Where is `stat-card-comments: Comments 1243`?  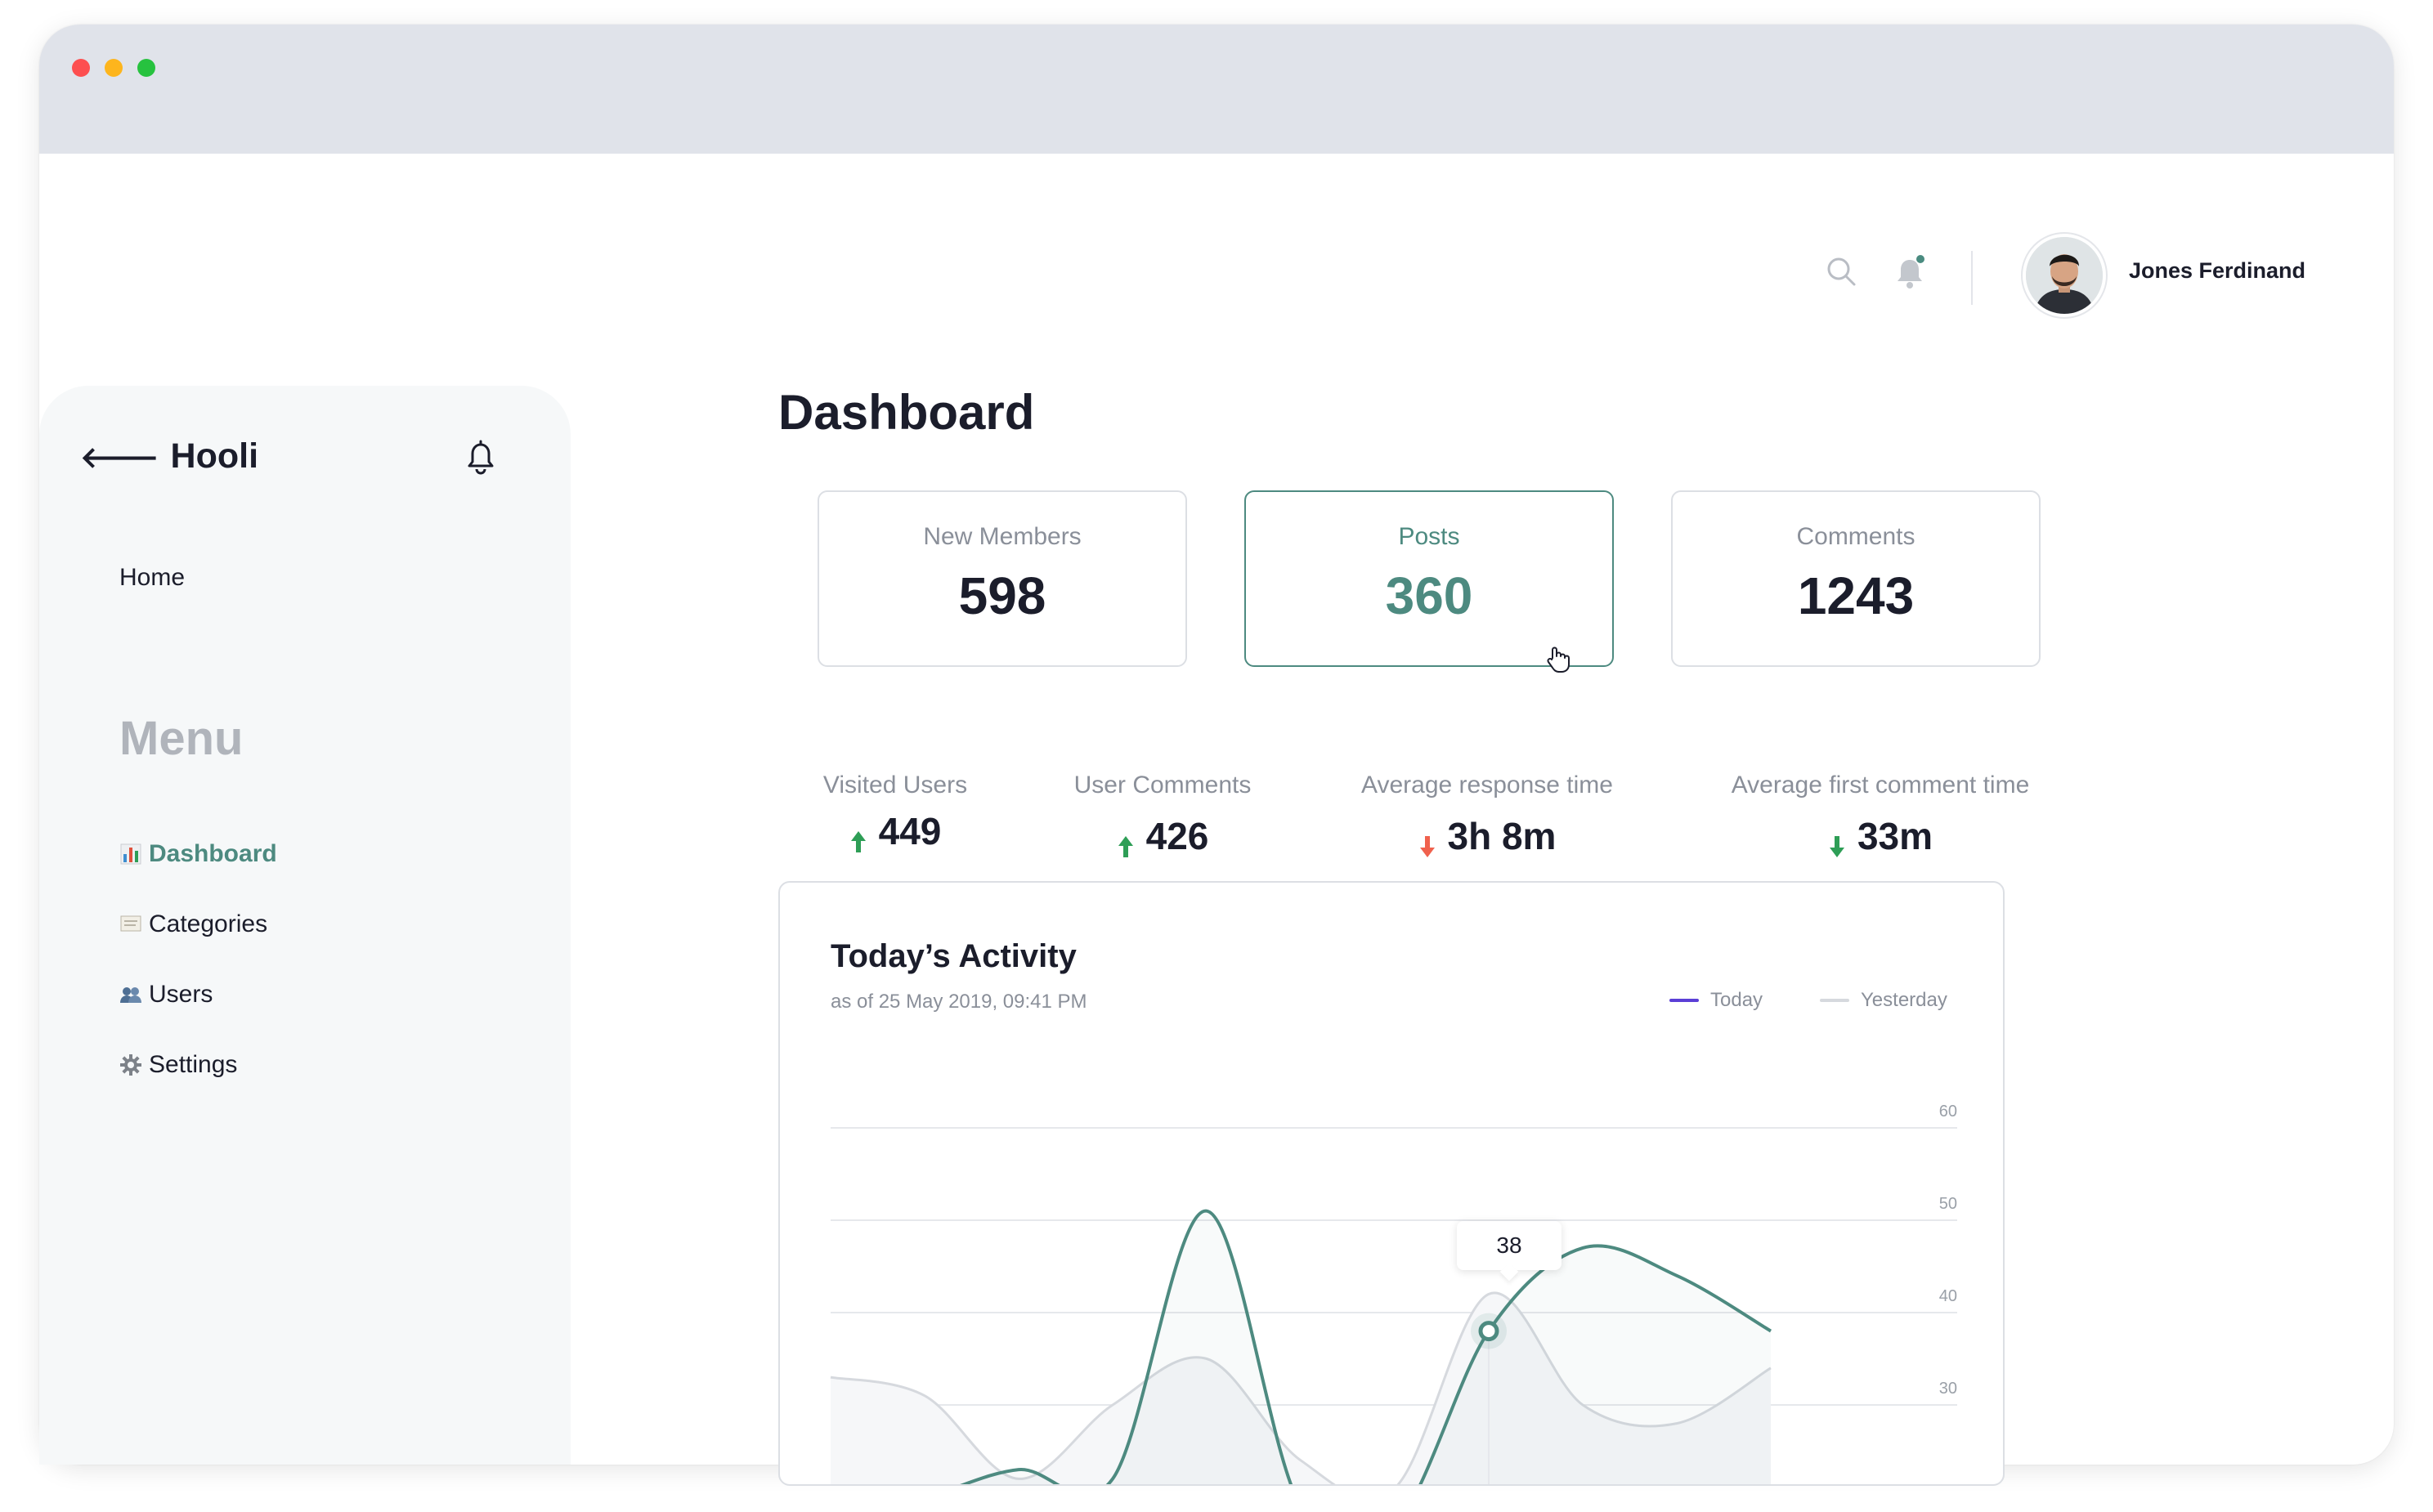 stat-card-comments: Comments 1243 is located at coordinates (1856, 578).